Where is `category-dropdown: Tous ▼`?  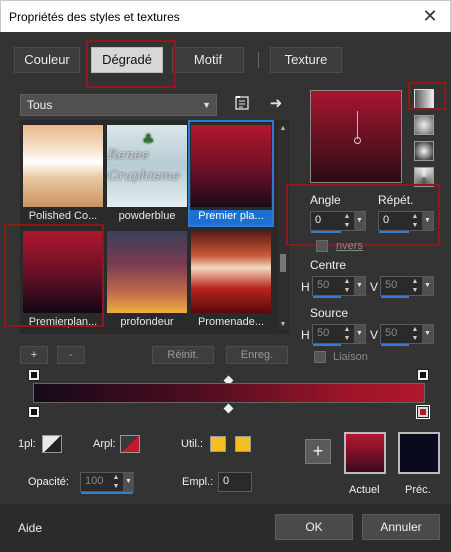
category-dropdown: Tous ▼ is located at coordinates (118, 105).